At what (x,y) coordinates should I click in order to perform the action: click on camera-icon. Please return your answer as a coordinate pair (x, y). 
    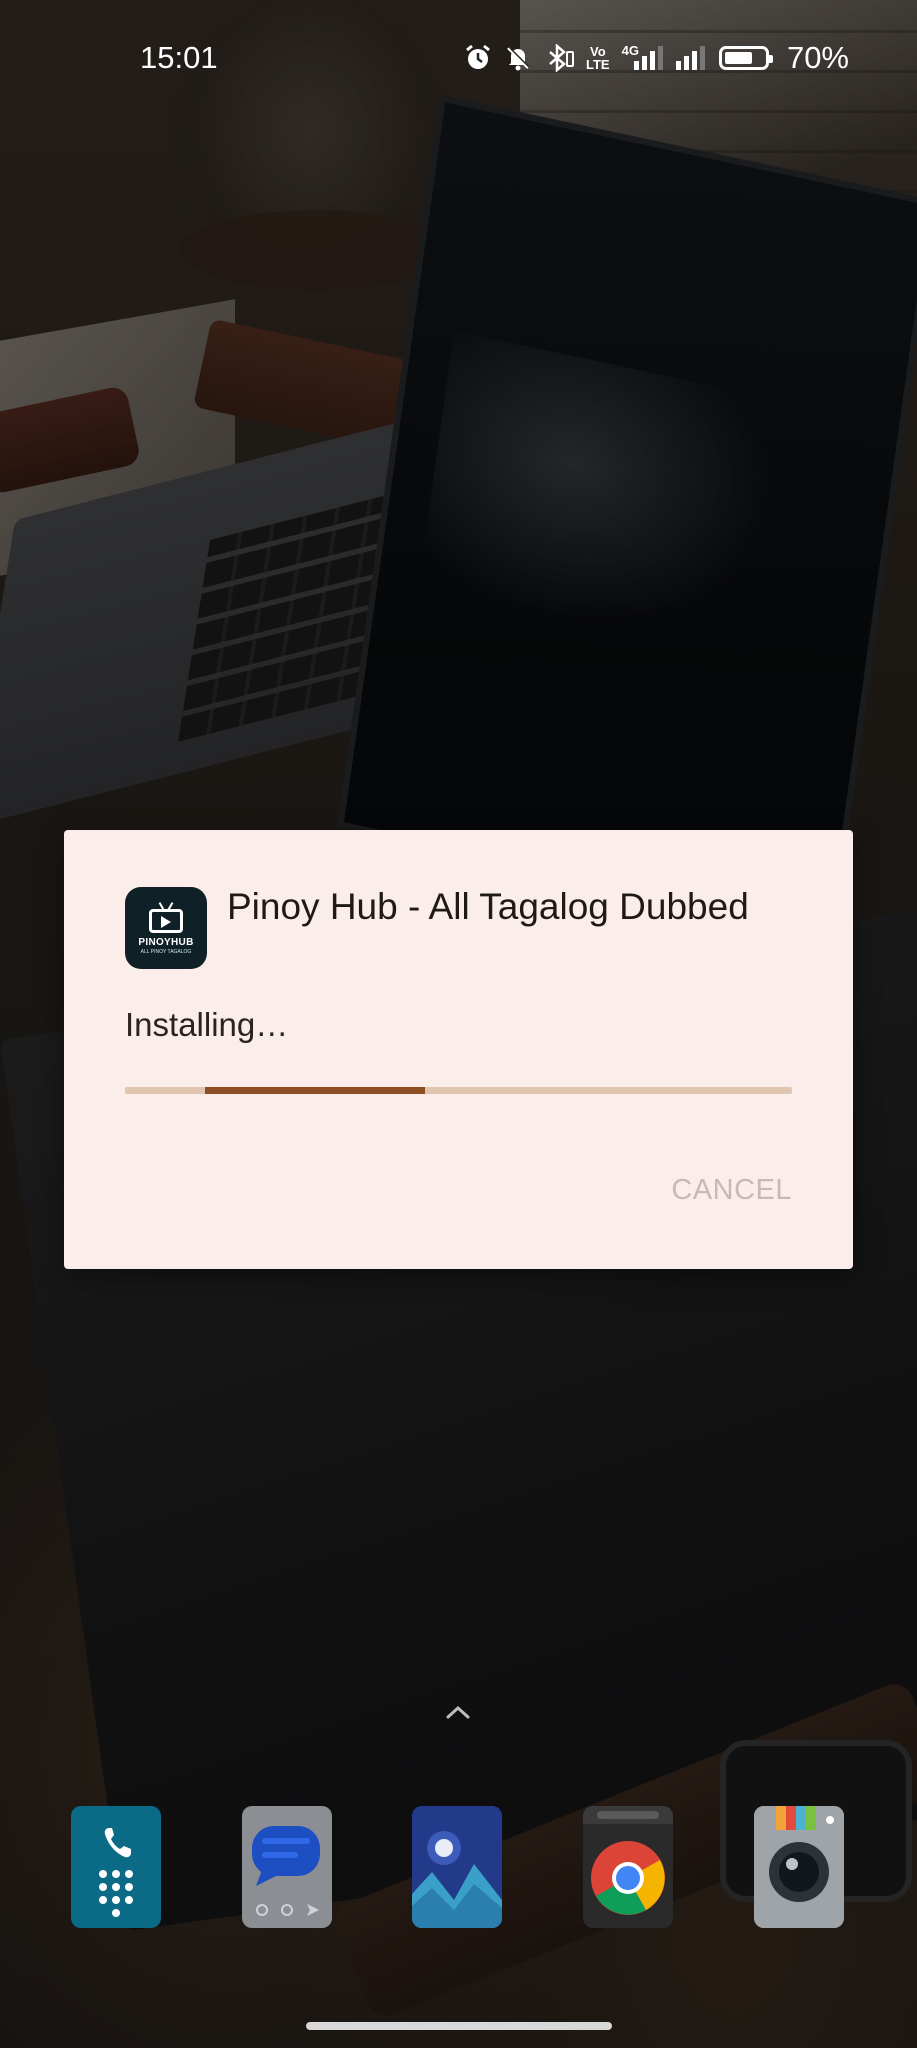
    Looking at the image, I should click on (799, 1867).